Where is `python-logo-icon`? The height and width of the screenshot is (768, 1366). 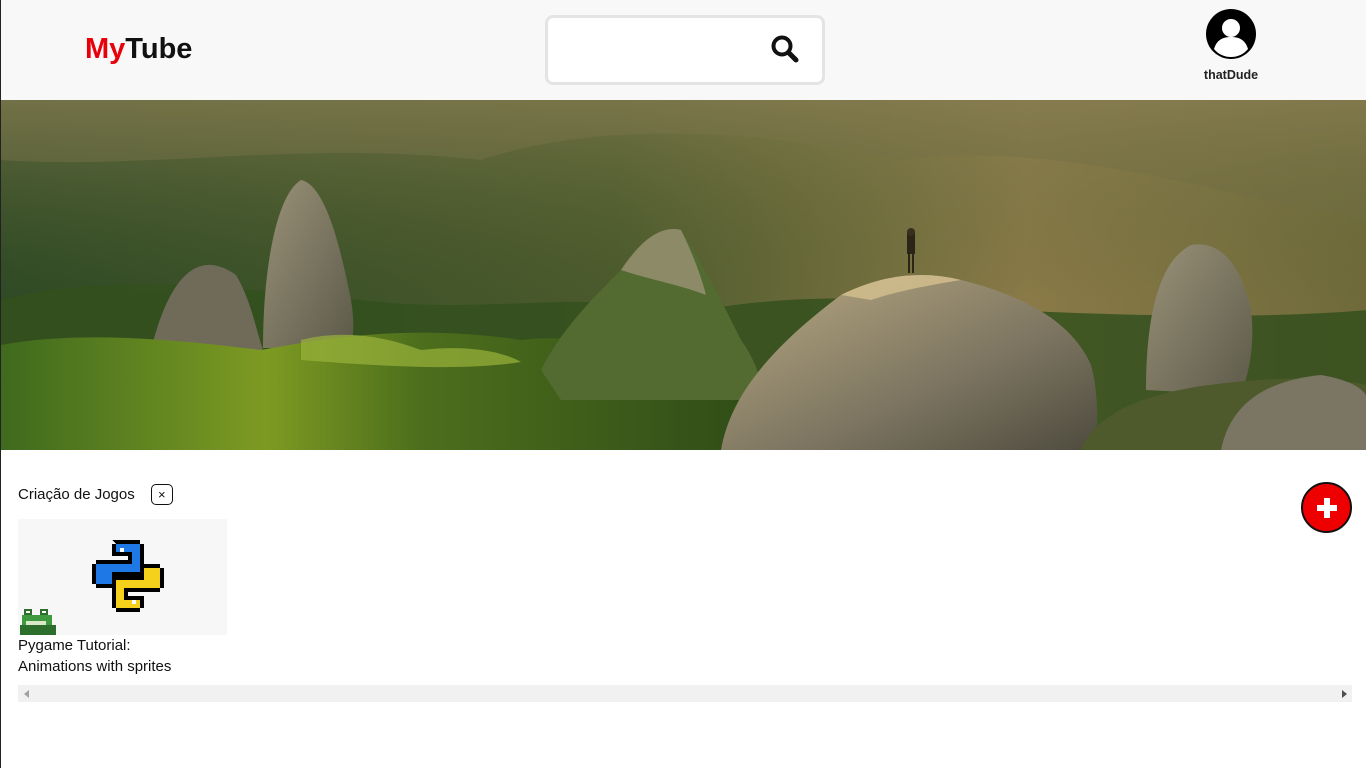 python-logo-icon is located at coordinates (128, 576).